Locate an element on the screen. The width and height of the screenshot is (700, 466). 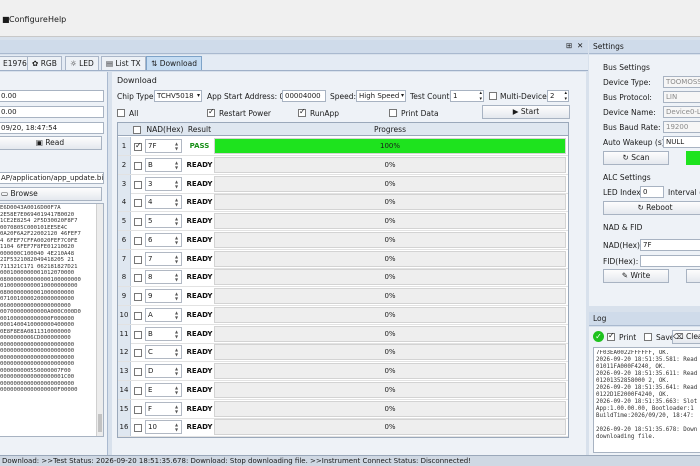
row-nad-stepper: 7F ▲ ▼ is located at coordinates (163, 146).